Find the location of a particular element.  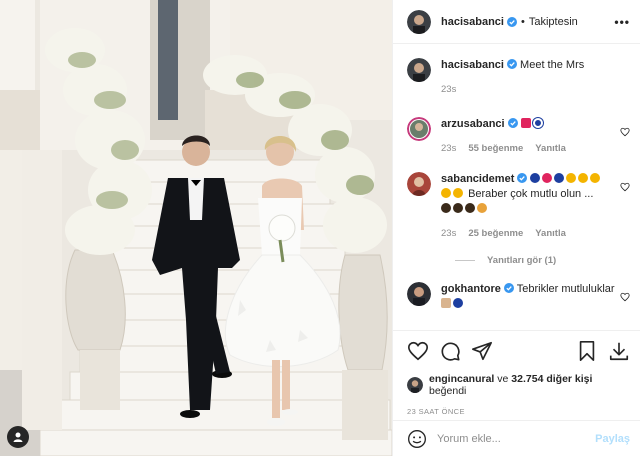

comment: gokhantore Tebrikler mutluluklar is located at coordinates (518, 297).